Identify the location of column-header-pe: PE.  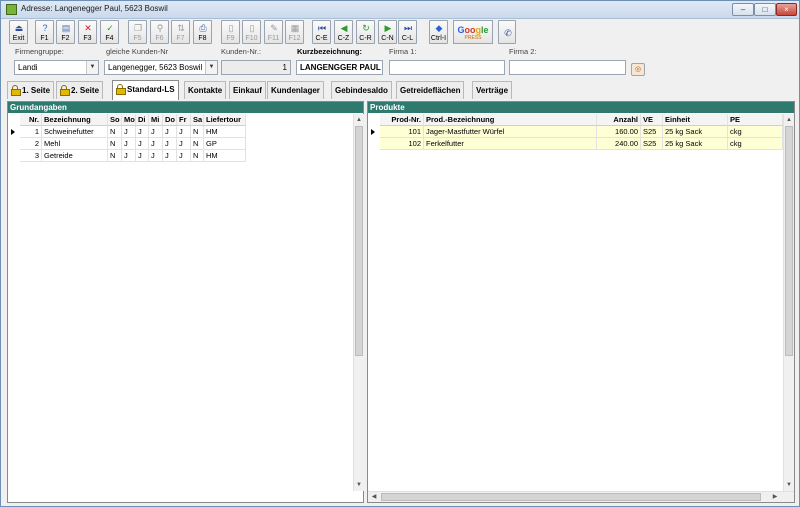
(755, 120).